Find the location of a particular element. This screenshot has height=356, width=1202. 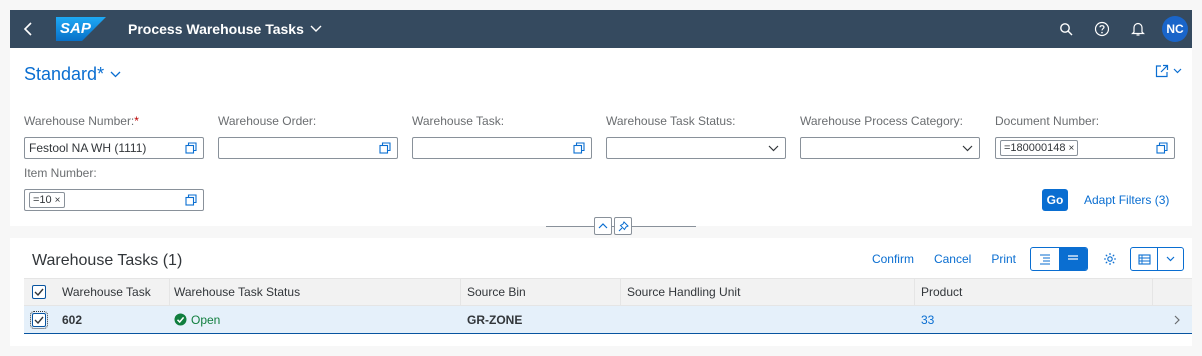

list-condensed-icon is located at coordinates (1073, 257).